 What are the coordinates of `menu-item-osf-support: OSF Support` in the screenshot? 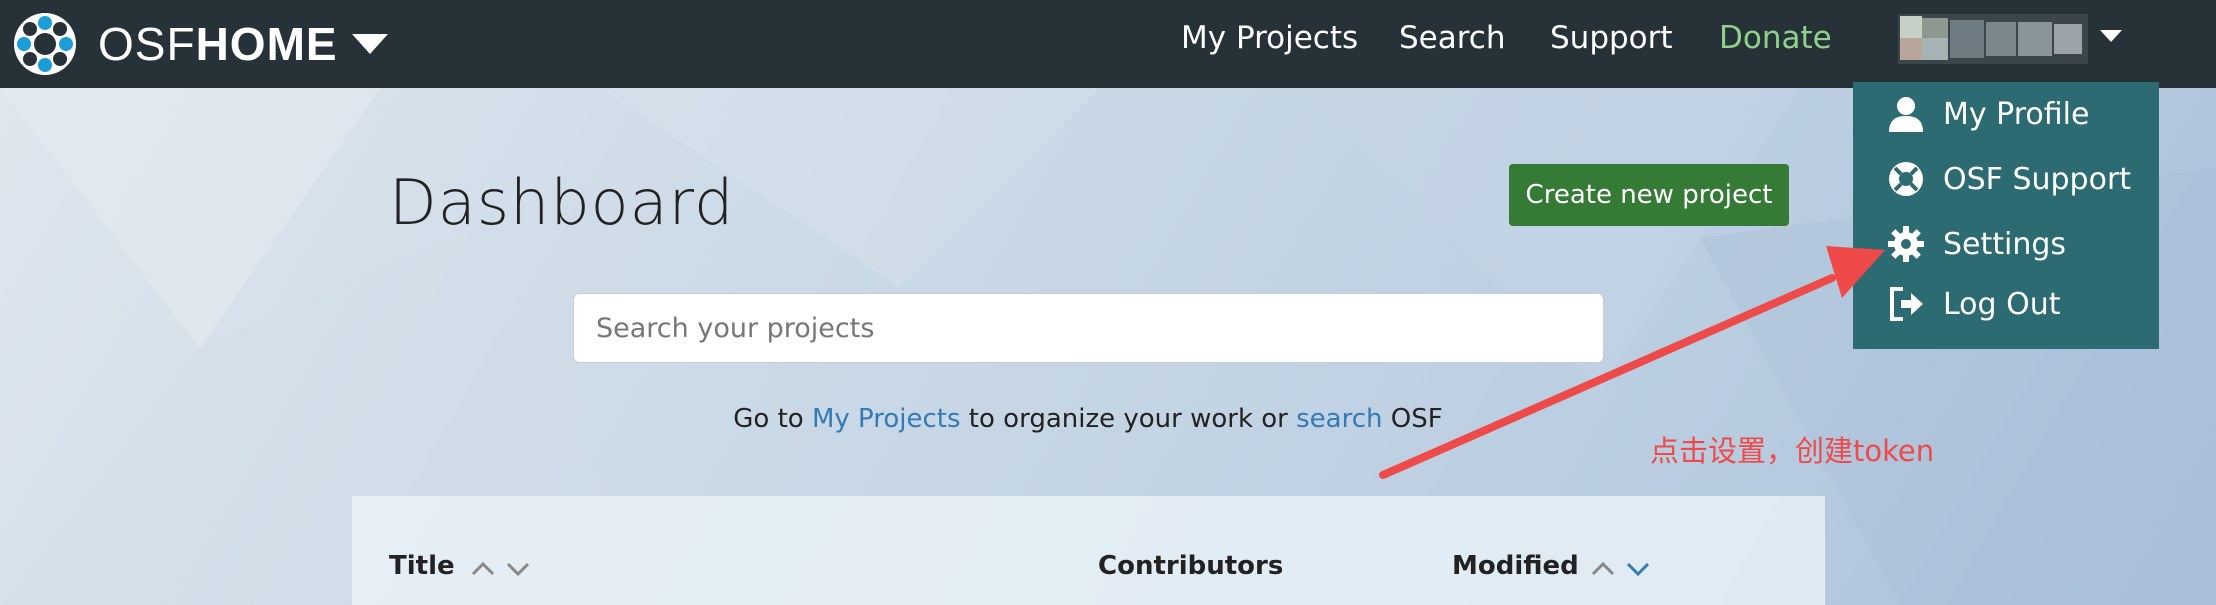 It's located at (2006, 179).